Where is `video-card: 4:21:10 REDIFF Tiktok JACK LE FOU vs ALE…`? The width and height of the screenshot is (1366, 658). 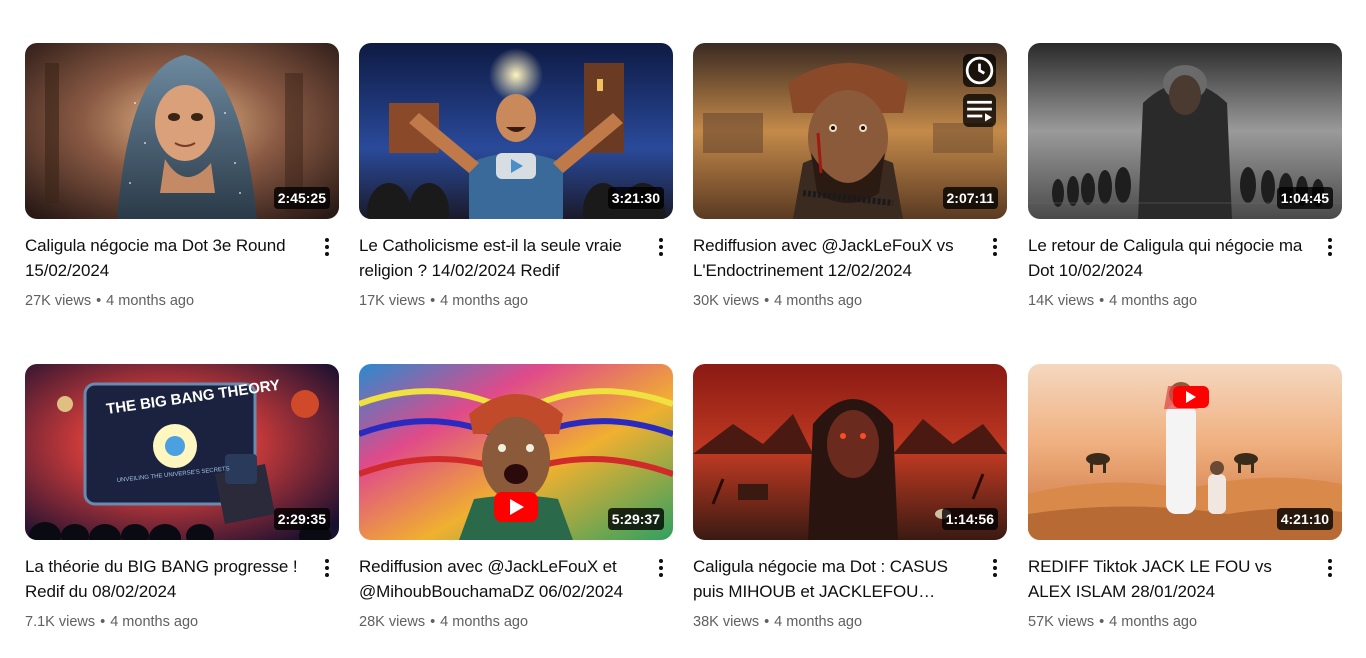
video-card: 4:21:10 REDIFF Tiktok JACK LE FOU vs ALE… is located at coordinates (1185, 509).